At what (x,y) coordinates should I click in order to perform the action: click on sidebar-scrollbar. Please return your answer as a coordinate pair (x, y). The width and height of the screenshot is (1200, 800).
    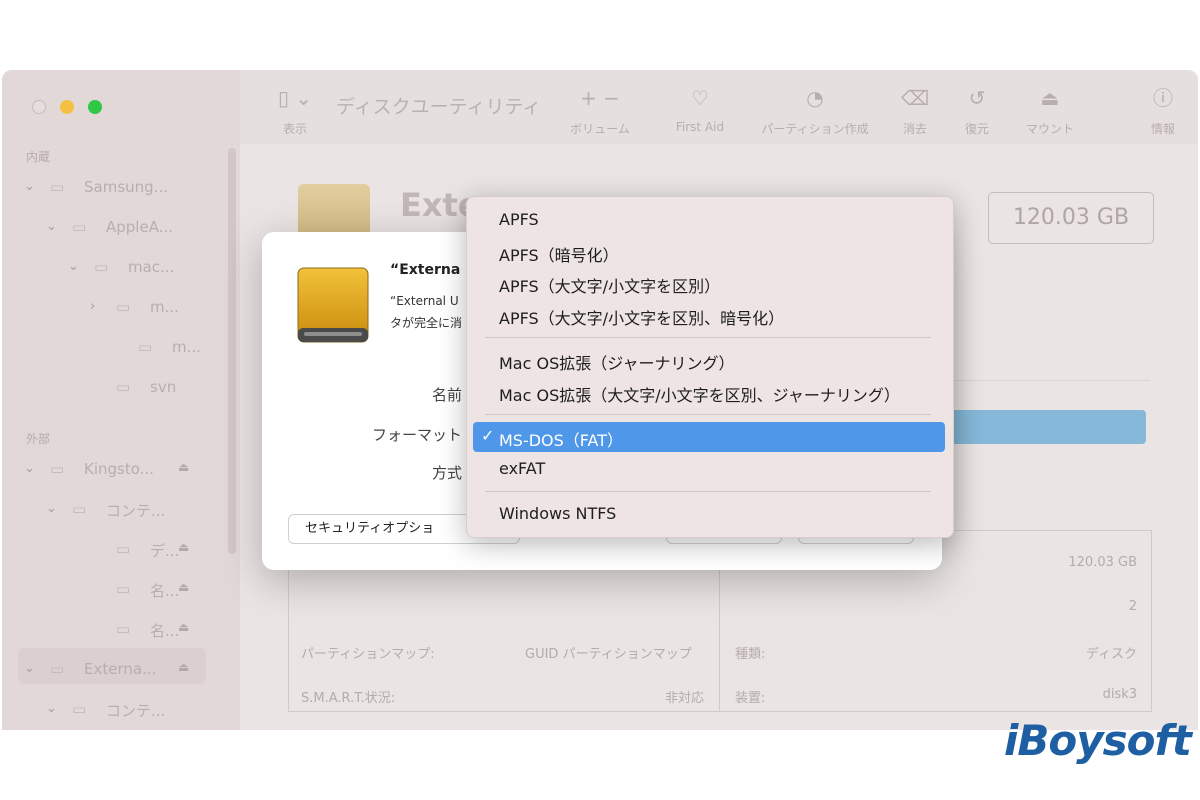
    Looking at the image, I should click on (232, 351).